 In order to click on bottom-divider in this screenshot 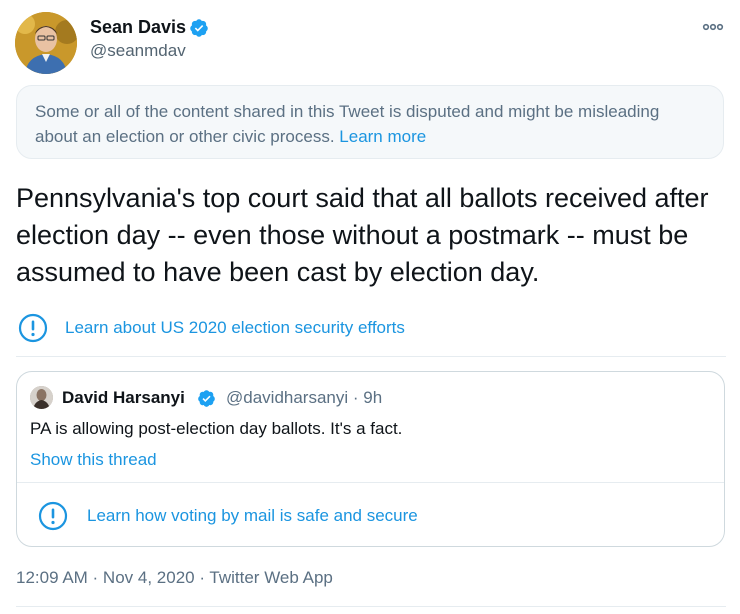, I will do `click(371, 606)`.